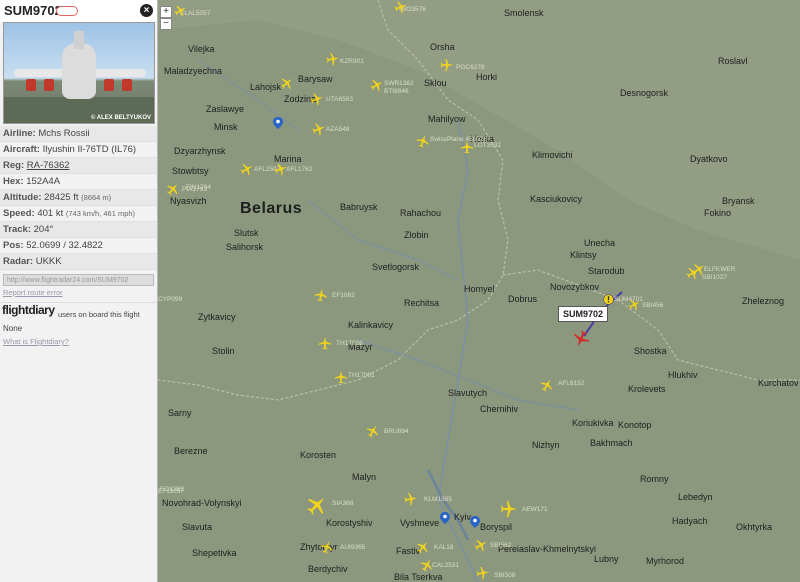 The width and height of the screenshot is (800, 582). I want to click on city-label: Kalinkavicy, so click(371, 325).